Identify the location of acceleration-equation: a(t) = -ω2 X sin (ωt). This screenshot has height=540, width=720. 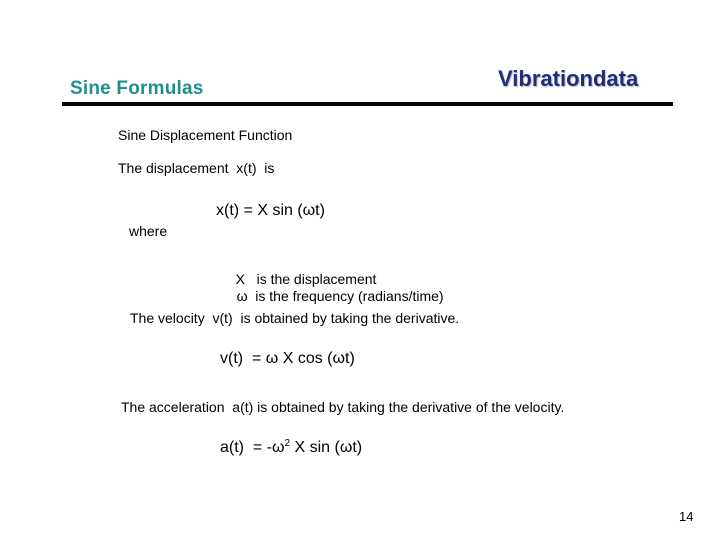
(291, 447).